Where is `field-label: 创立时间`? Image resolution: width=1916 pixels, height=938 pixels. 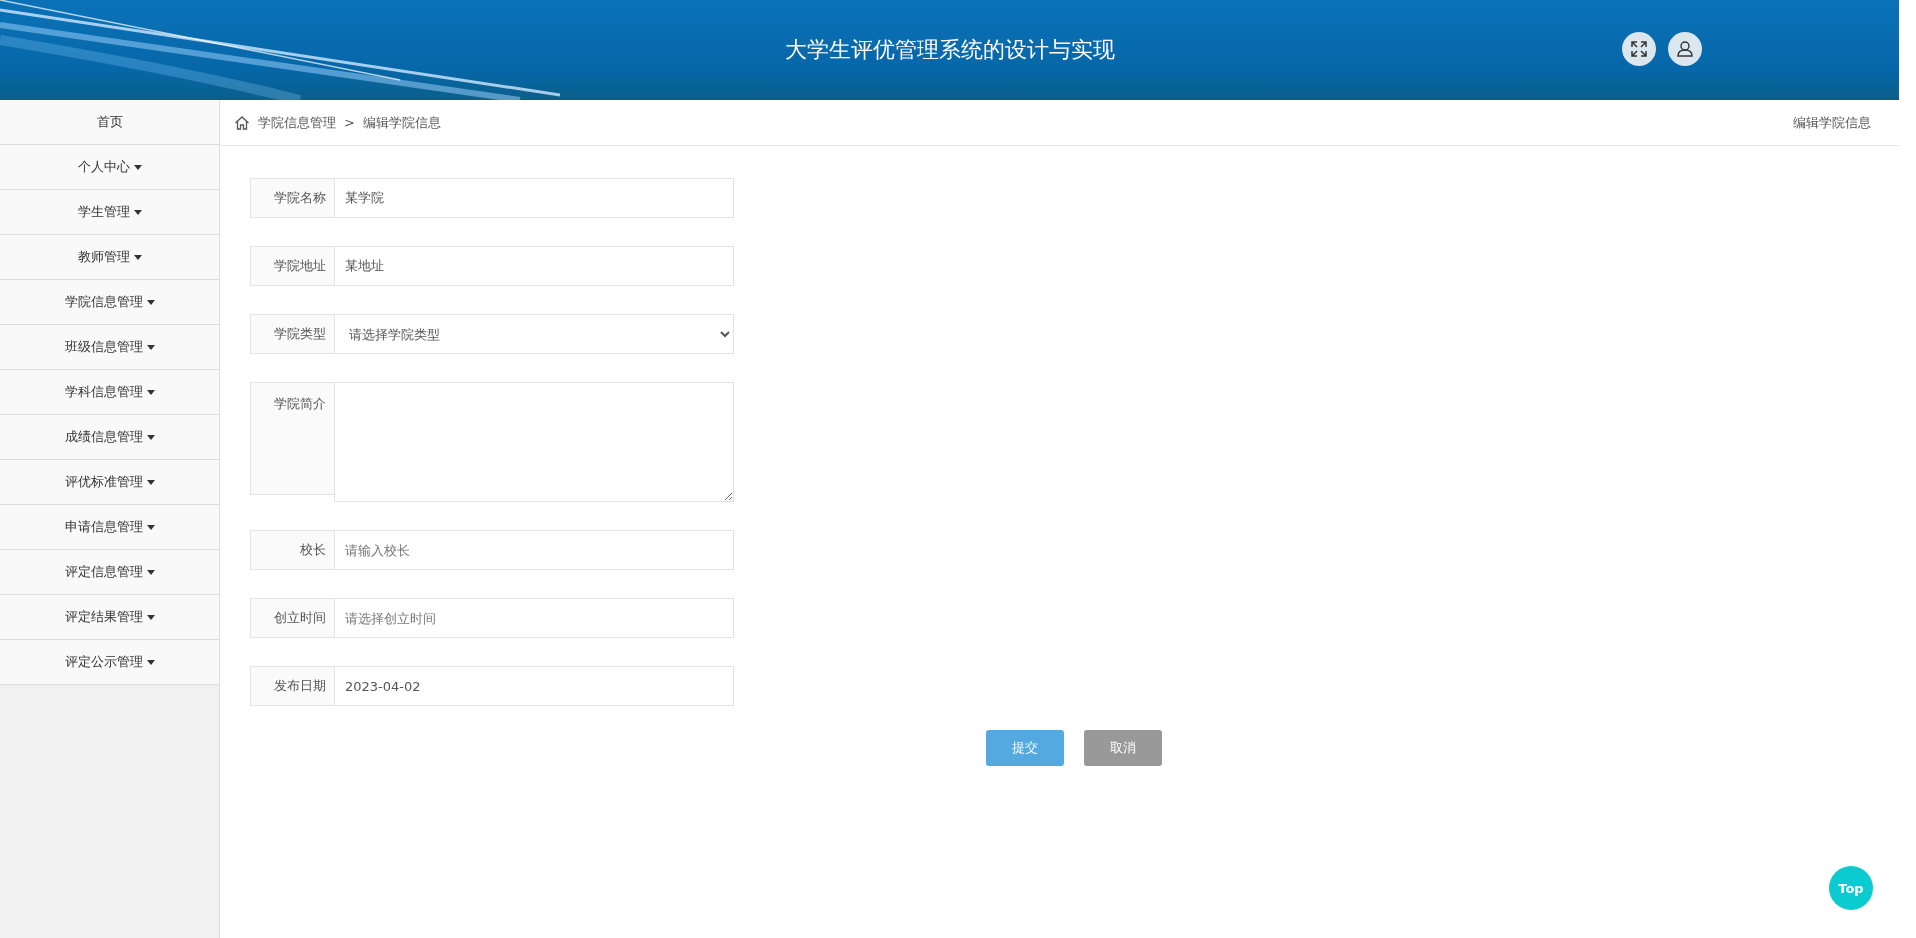 field-label: 创立时间 is located at coordinates (292, 618).